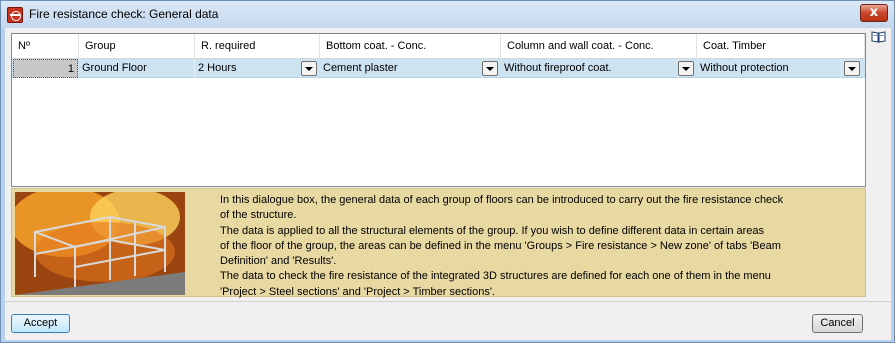 The image size is (895, 343). What do you see at coordinates (15, 15) in the screenshot?
I see `app-icon` at bounding box center [15, 15].